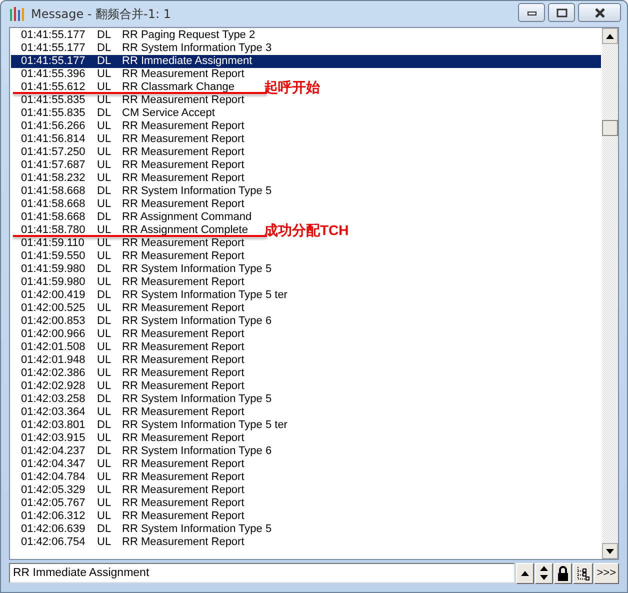  What do you see at coordinates (306, 48) in the screenshot?
I see `message-row: 01:41:55.177 DL RR System Information Type 3` at bounding box center [306, 48].